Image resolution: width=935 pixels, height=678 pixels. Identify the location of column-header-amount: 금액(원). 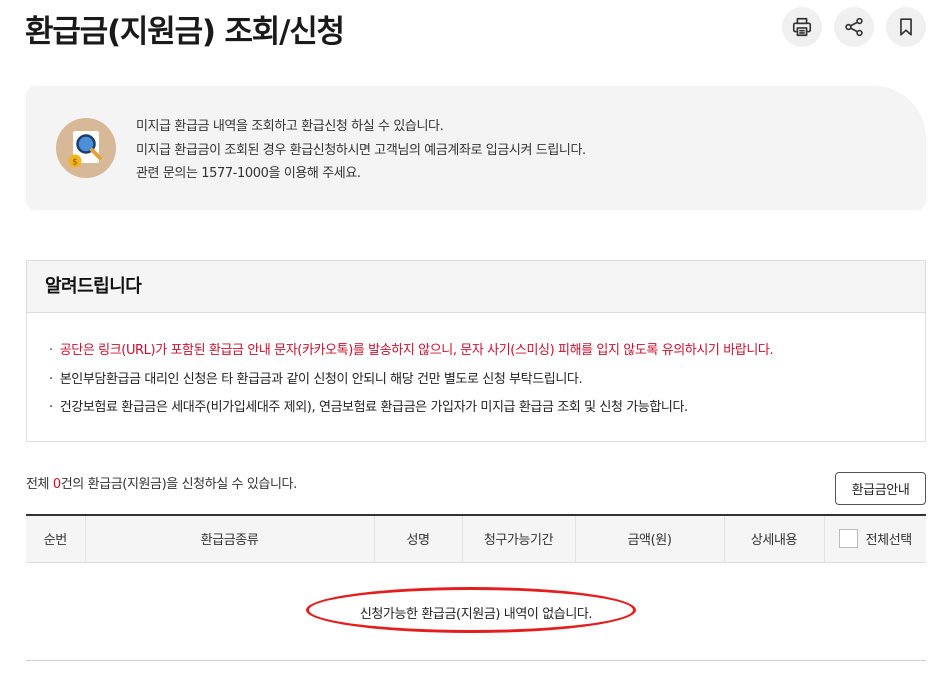
(649, 538).